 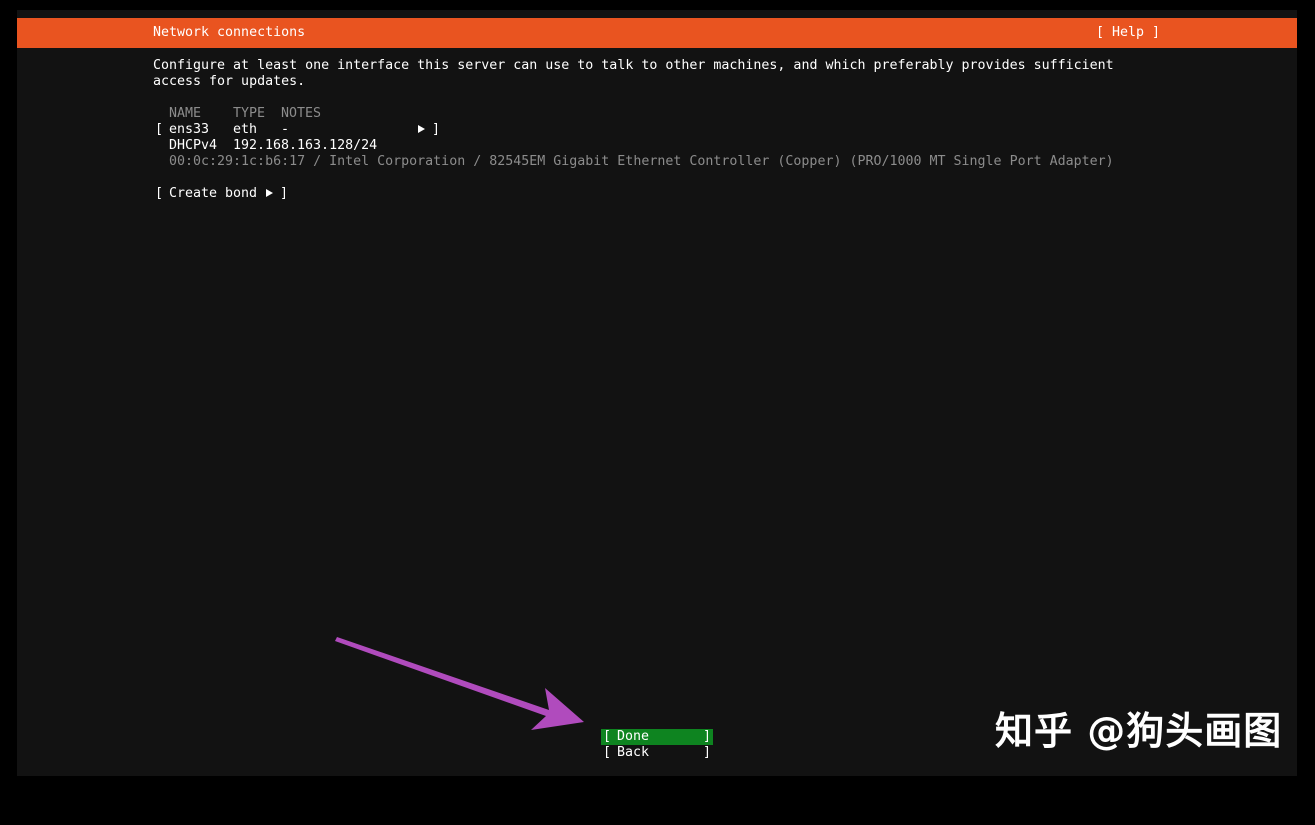 What do you see at coordinates (301, 113) in the screenshot?
I see `column-header-notes: NOTES` at bounding box center [301, 113].